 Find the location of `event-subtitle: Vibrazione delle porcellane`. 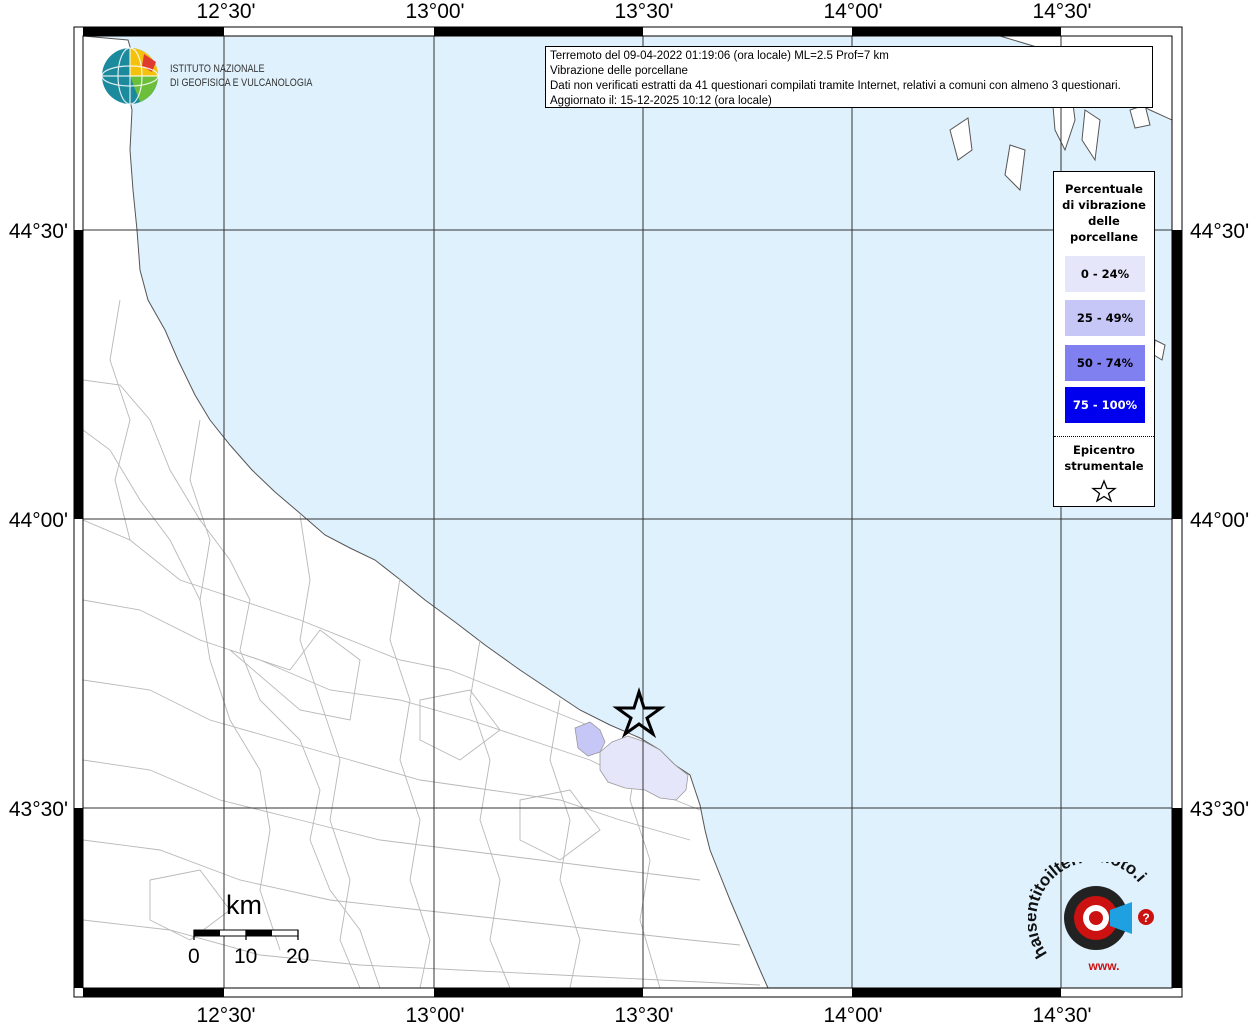

event-subtitle: Vibrazione delle porcellane is located at coordinates (619, 71).